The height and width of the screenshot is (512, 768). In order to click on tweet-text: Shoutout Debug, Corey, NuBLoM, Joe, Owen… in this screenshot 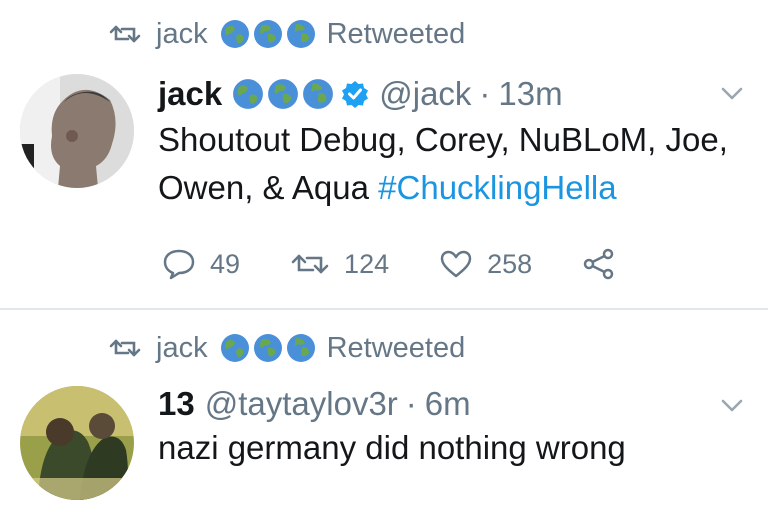, I will do `click(448, 164)`.